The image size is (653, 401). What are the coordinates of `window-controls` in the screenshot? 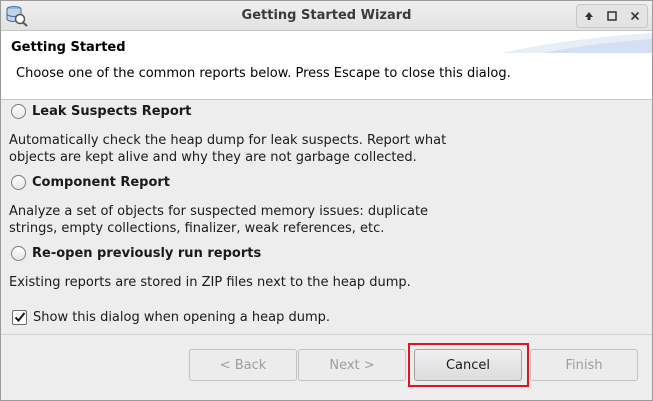 It's located at (612, 16).